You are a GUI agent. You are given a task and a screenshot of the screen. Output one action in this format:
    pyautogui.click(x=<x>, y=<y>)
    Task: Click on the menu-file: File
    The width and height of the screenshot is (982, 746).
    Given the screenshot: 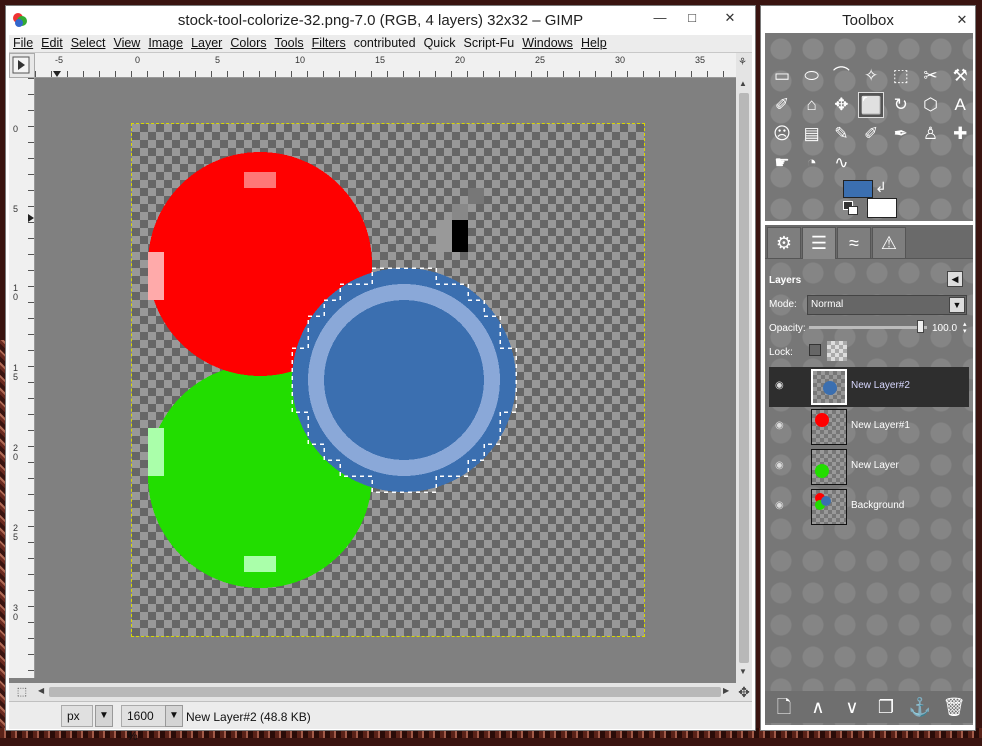 What is the action you would take?
    pyautogui.click(x=23, y=42)
    